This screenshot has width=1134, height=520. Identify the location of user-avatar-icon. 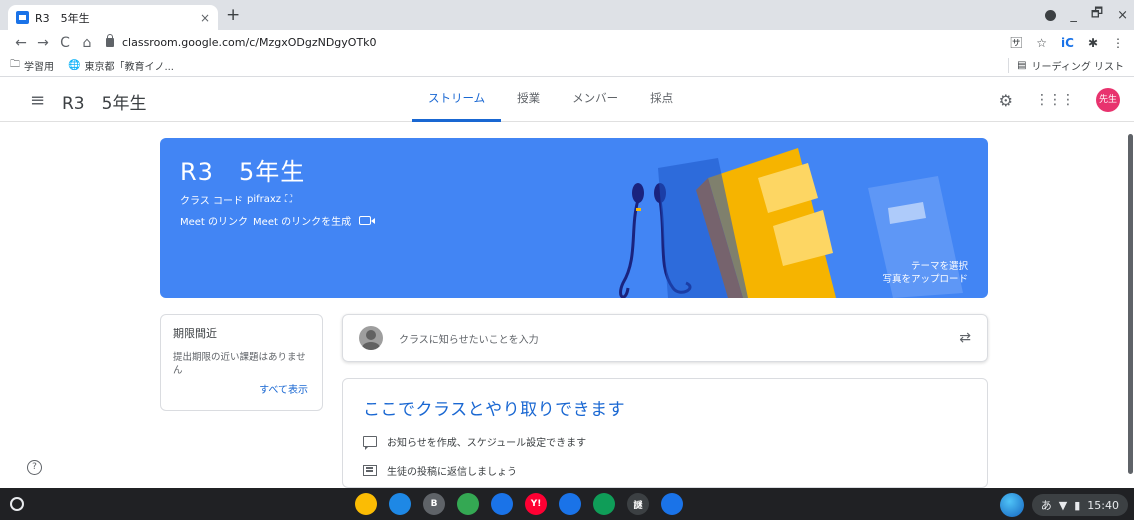
(371, 338).